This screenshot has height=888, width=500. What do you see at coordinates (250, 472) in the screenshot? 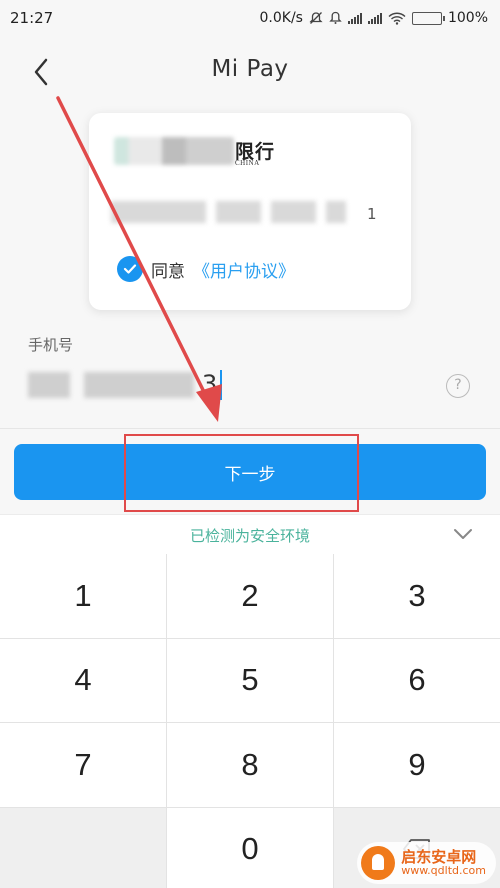
I see `next-button: 下一步` at bounding box center [250, 472].